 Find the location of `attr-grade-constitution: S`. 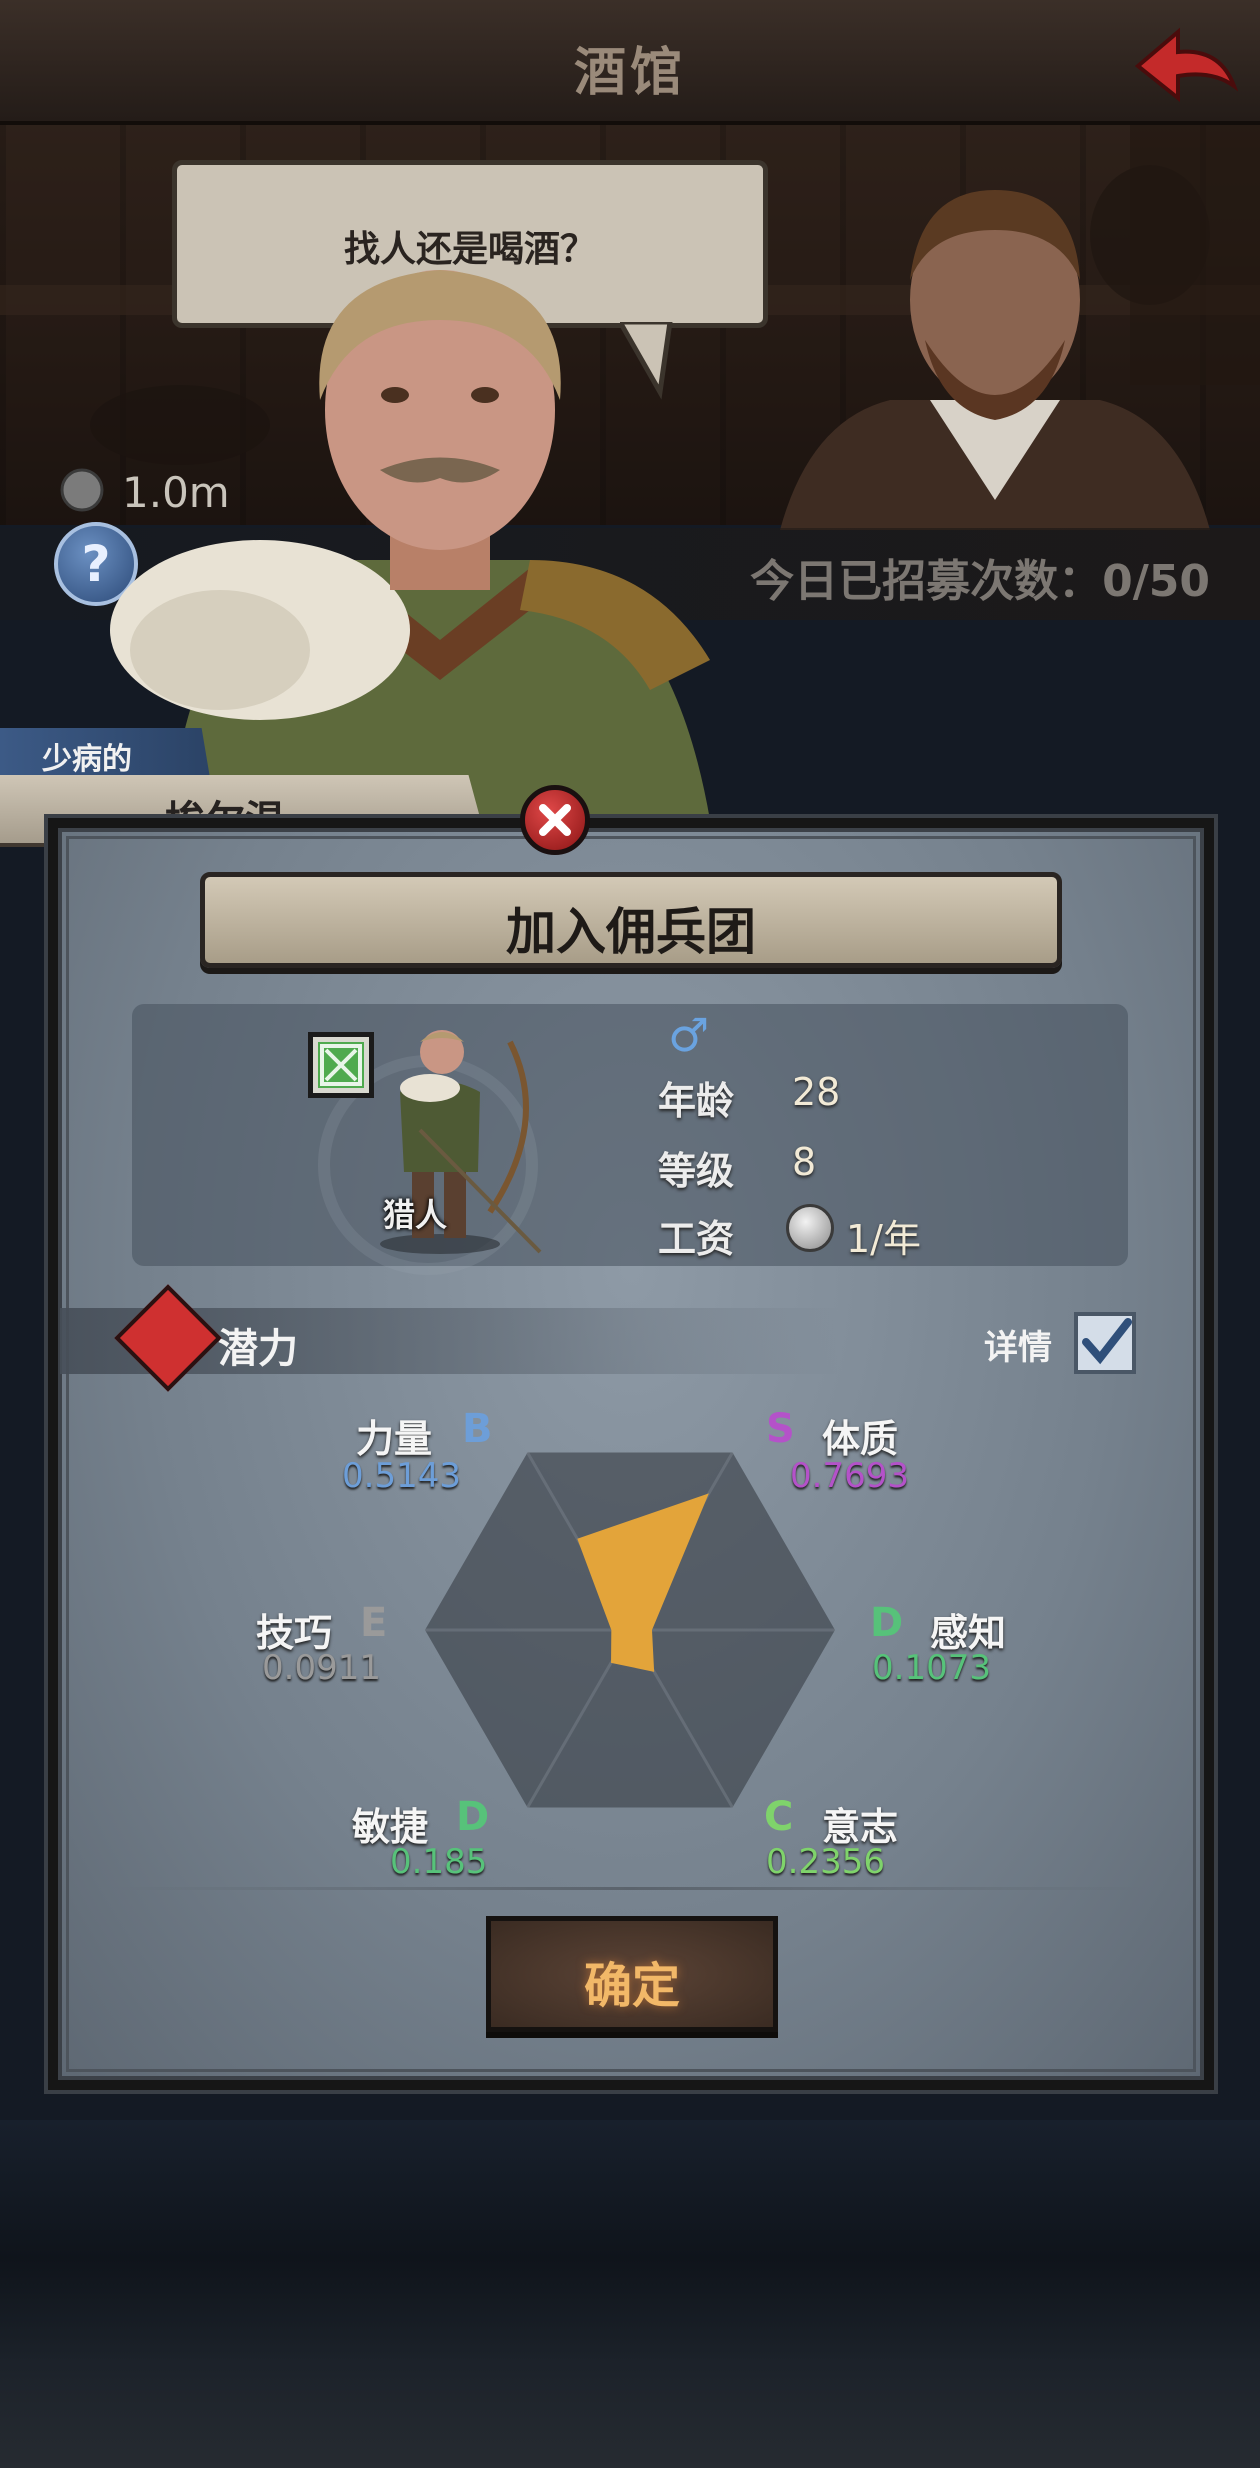

attr-grade-constitution: S is located at coordinates (780, 1429).